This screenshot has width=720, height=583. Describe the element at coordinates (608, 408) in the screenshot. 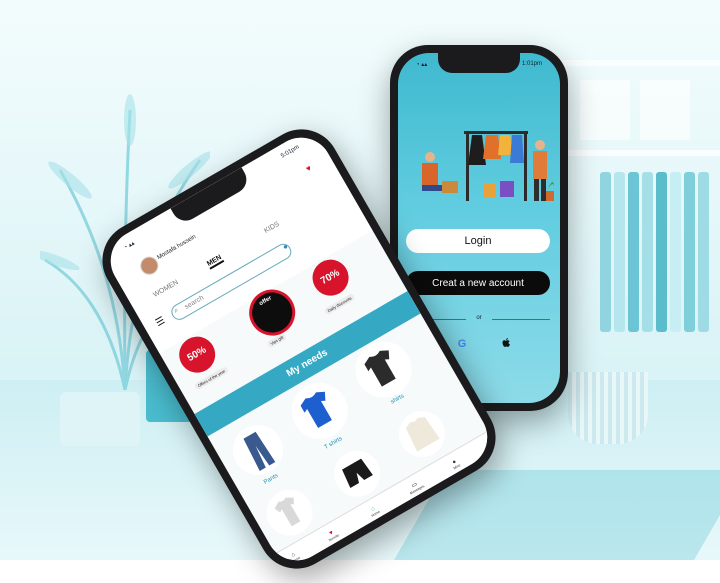

I see `laundry-basket` at that location.